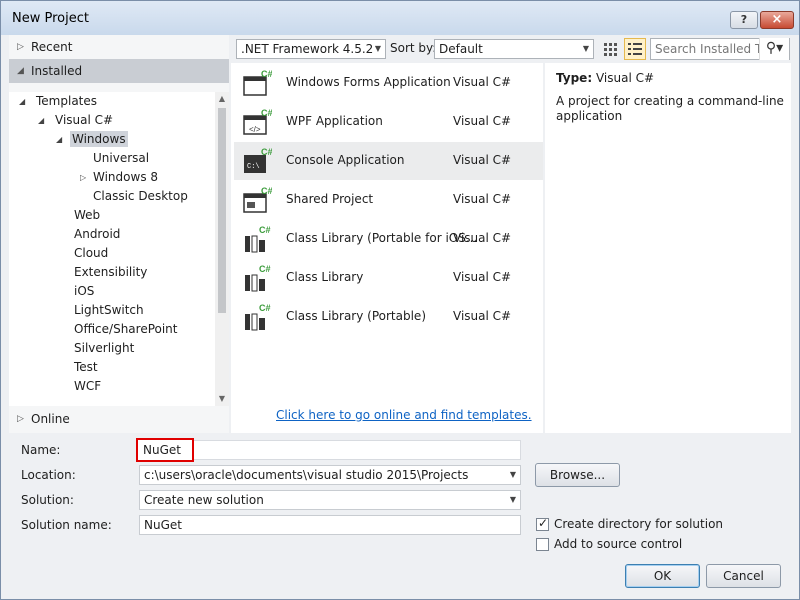  I want to click on tree-item-windows-8: ▷ Windows 8, so click(119, 177).